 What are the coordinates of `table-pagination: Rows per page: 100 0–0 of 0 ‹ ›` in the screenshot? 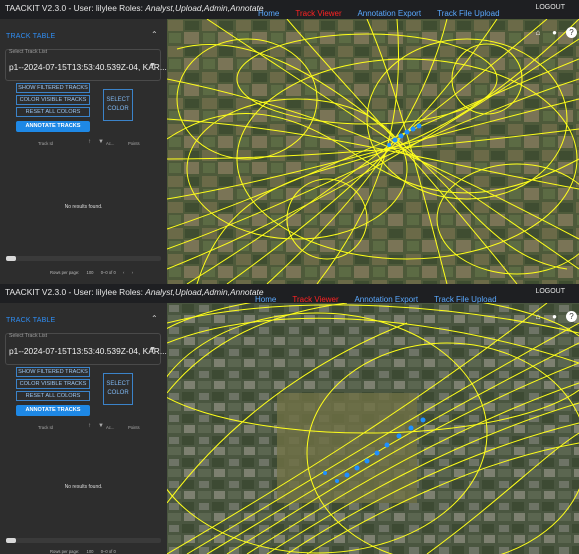 It's located at (94, 272).